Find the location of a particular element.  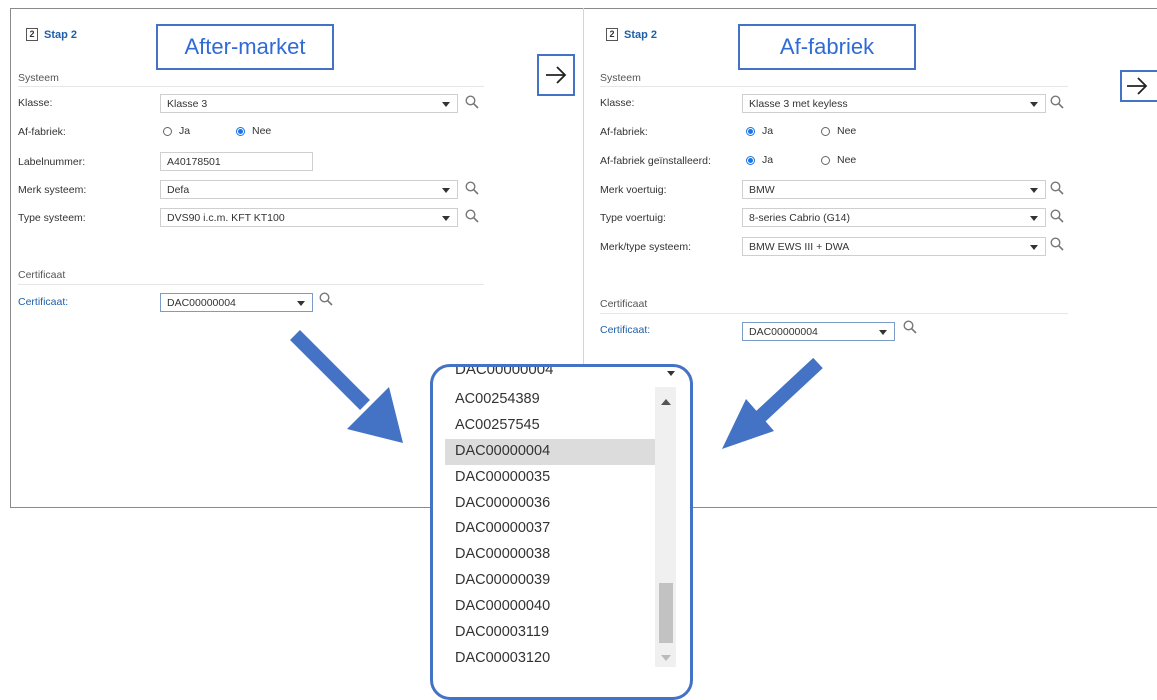

dropdown-option: DAC00003120 is located at coordinates (550, 659).